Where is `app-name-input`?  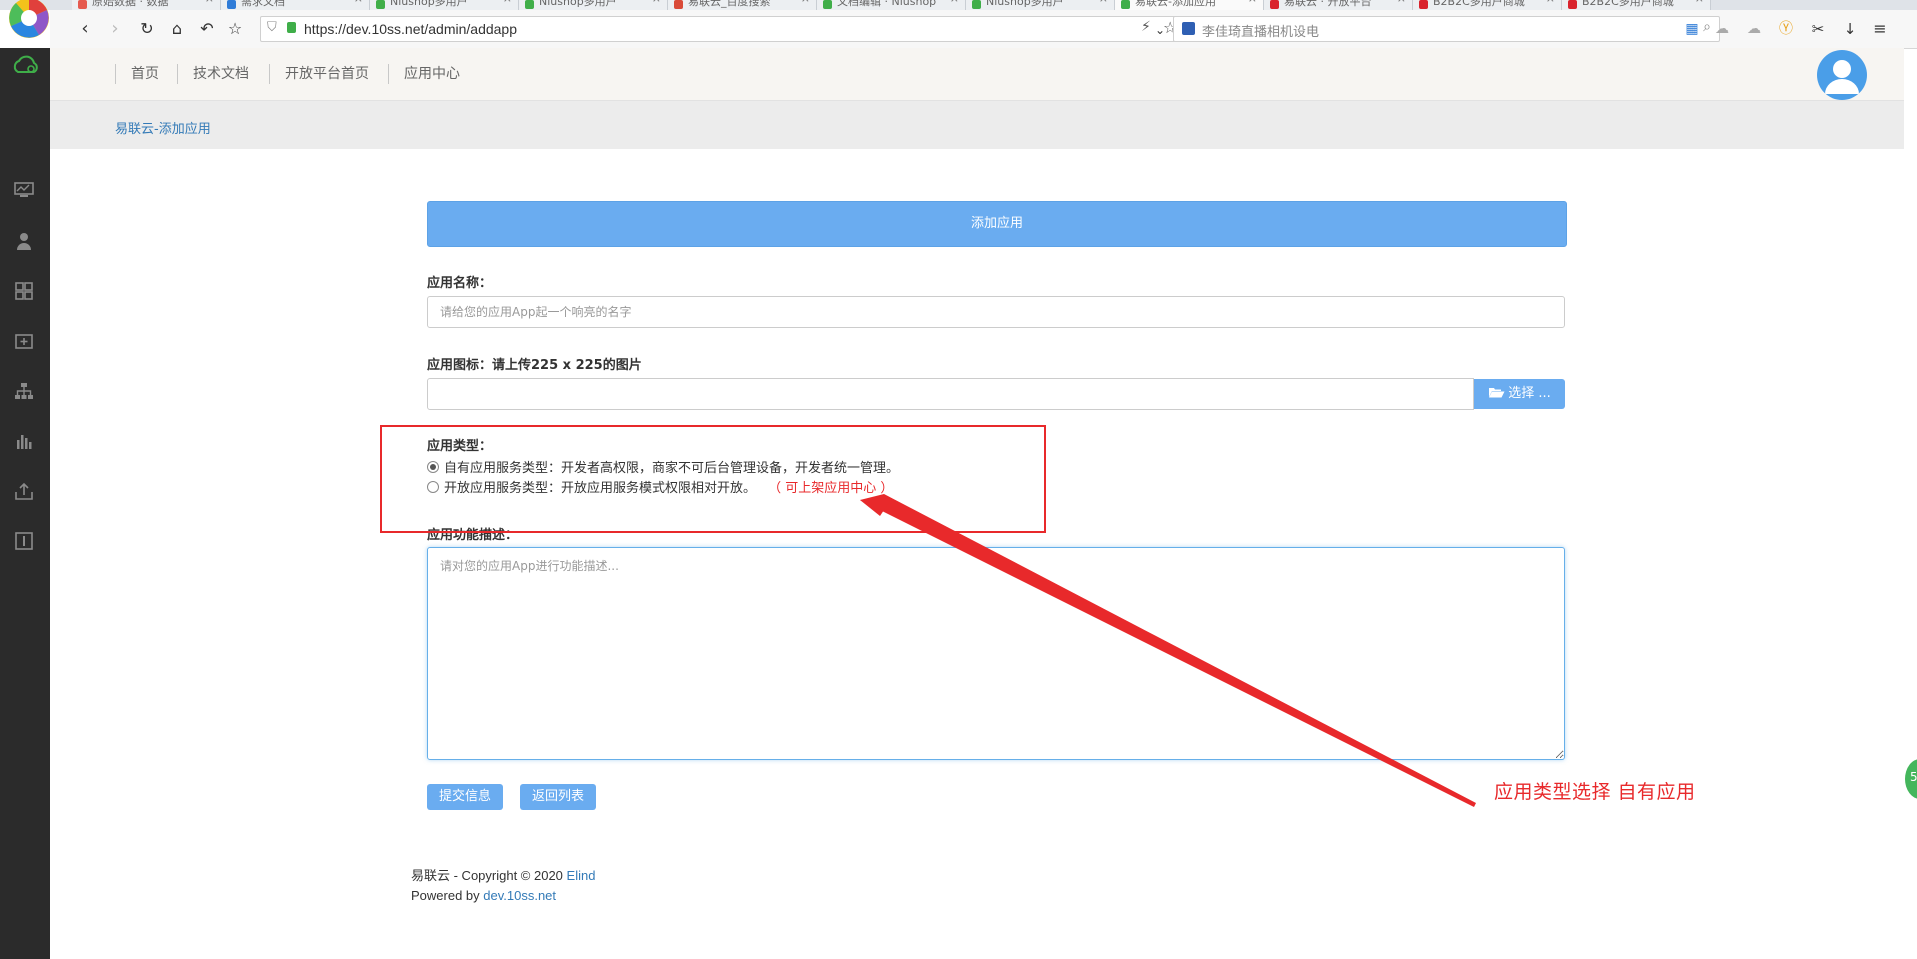 app-name-input is located at coordinates (996, 312).